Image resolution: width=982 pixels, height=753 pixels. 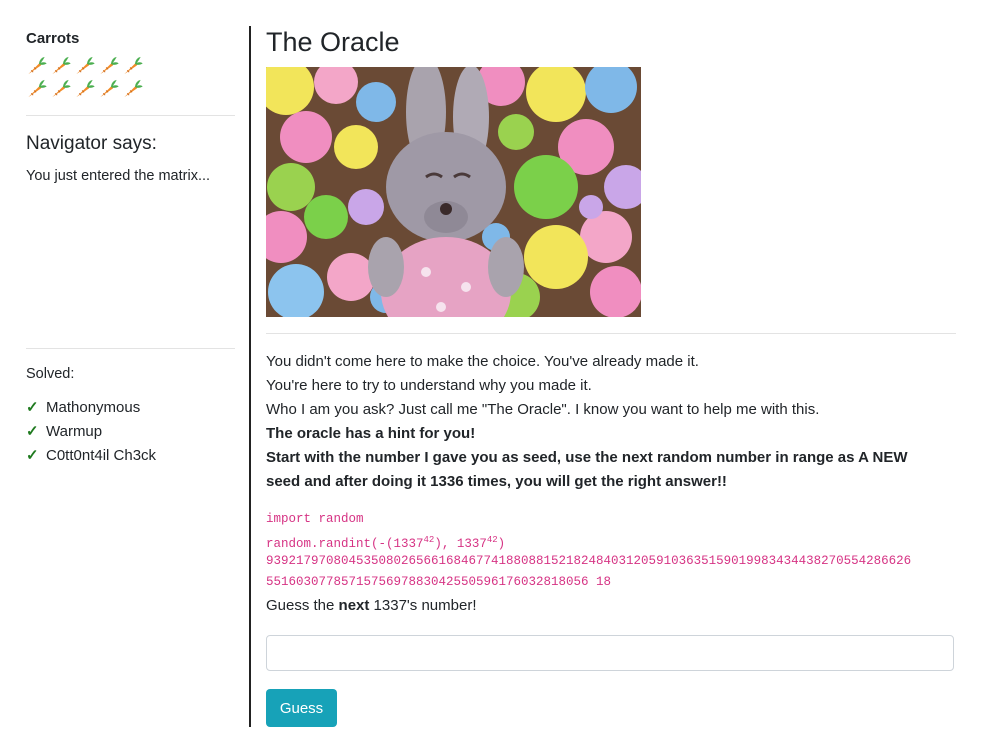 What do you see at coordinates (345, 544) in the screenshot?
I see `code-text: random.randint(-(1337` at bounding box center [345, 544].